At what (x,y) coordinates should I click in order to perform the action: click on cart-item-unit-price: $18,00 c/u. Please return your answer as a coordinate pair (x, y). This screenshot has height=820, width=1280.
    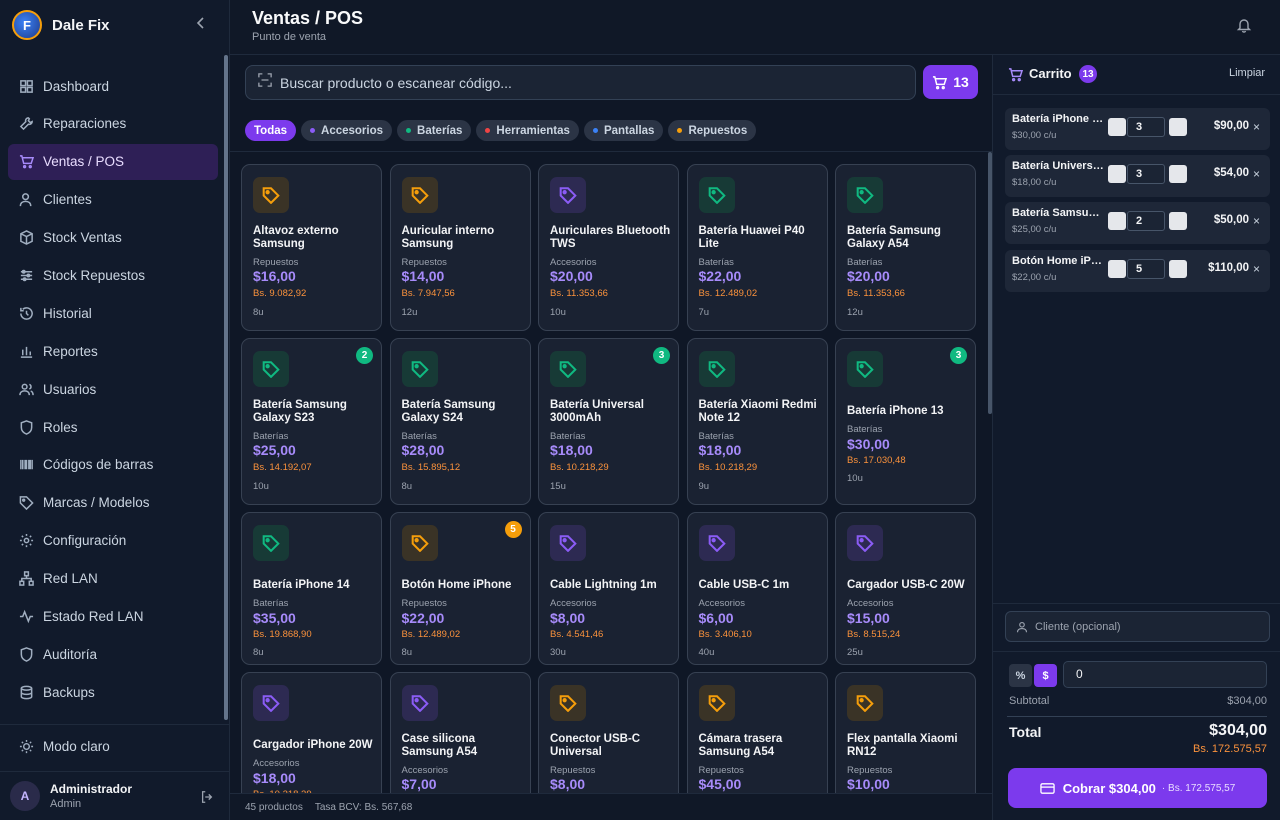
    Looking at the image, I should click on (1034, 182).